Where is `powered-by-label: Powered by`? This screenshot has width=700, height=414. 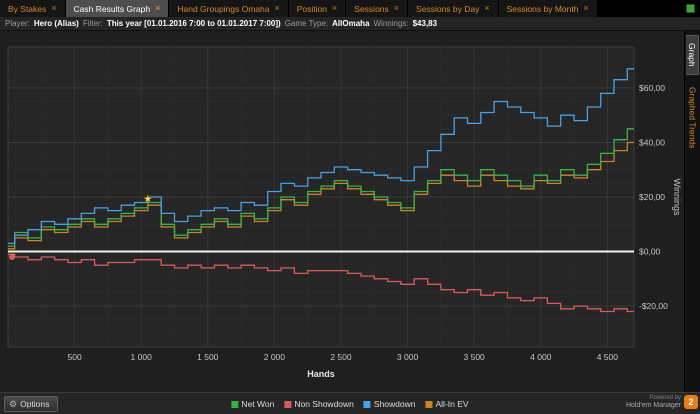
powered-by-label: Powered by is located at coordinates (665, 398).